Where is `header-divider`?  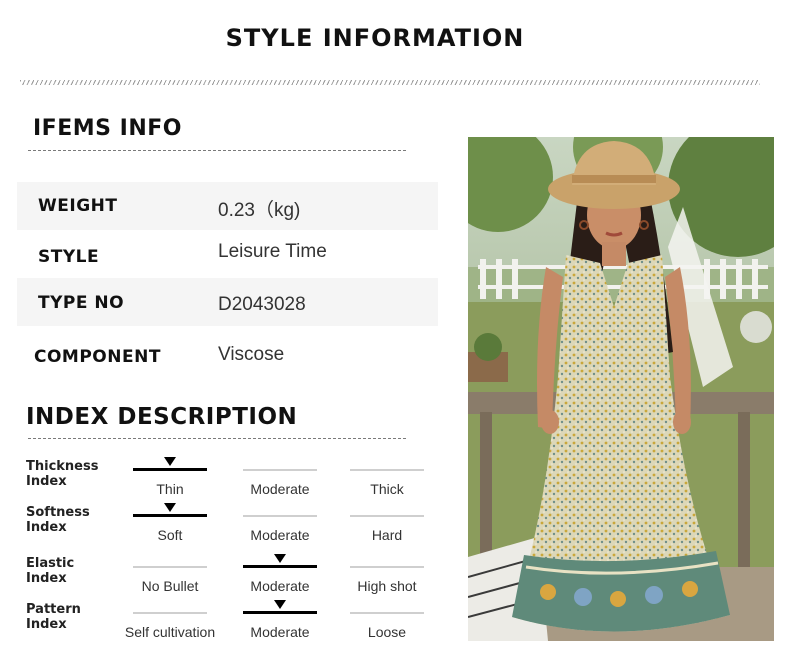 header-divider is located at coordinates (390, 82).